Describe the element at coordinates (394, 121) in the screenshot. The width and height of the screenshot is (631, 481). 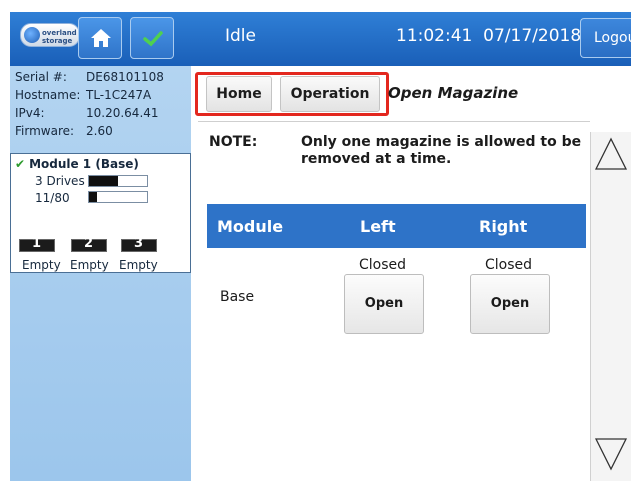
I see `divider` at that location.